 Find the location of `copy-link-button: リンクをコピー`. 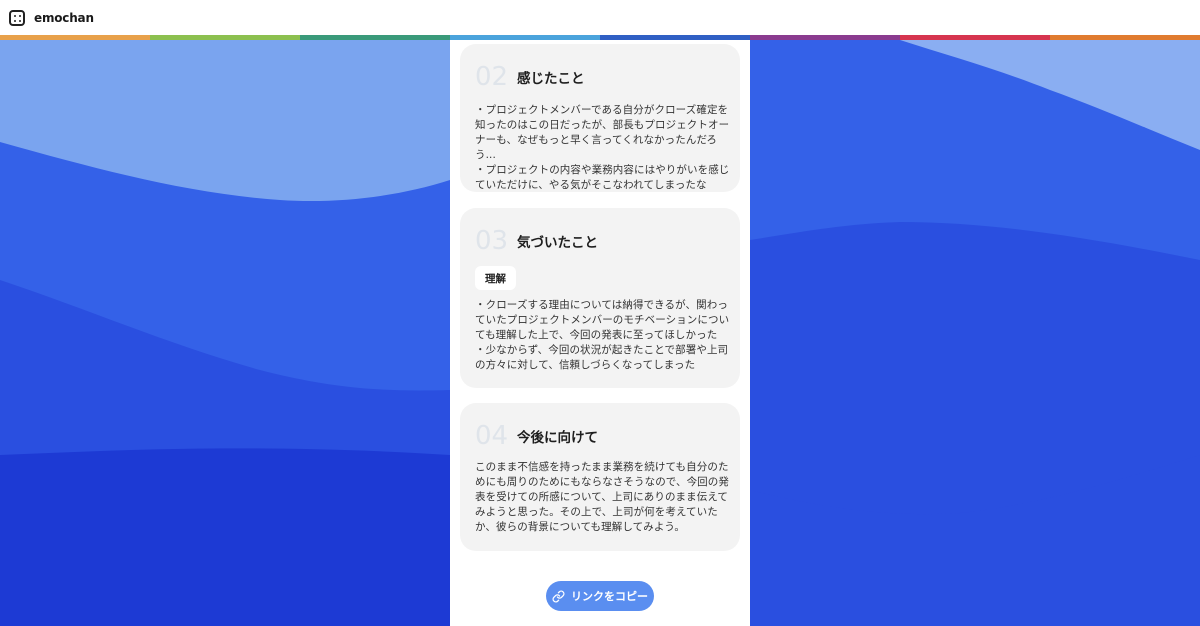

copy-link-button: リンクをコピー is located at coordinates (600, 596).